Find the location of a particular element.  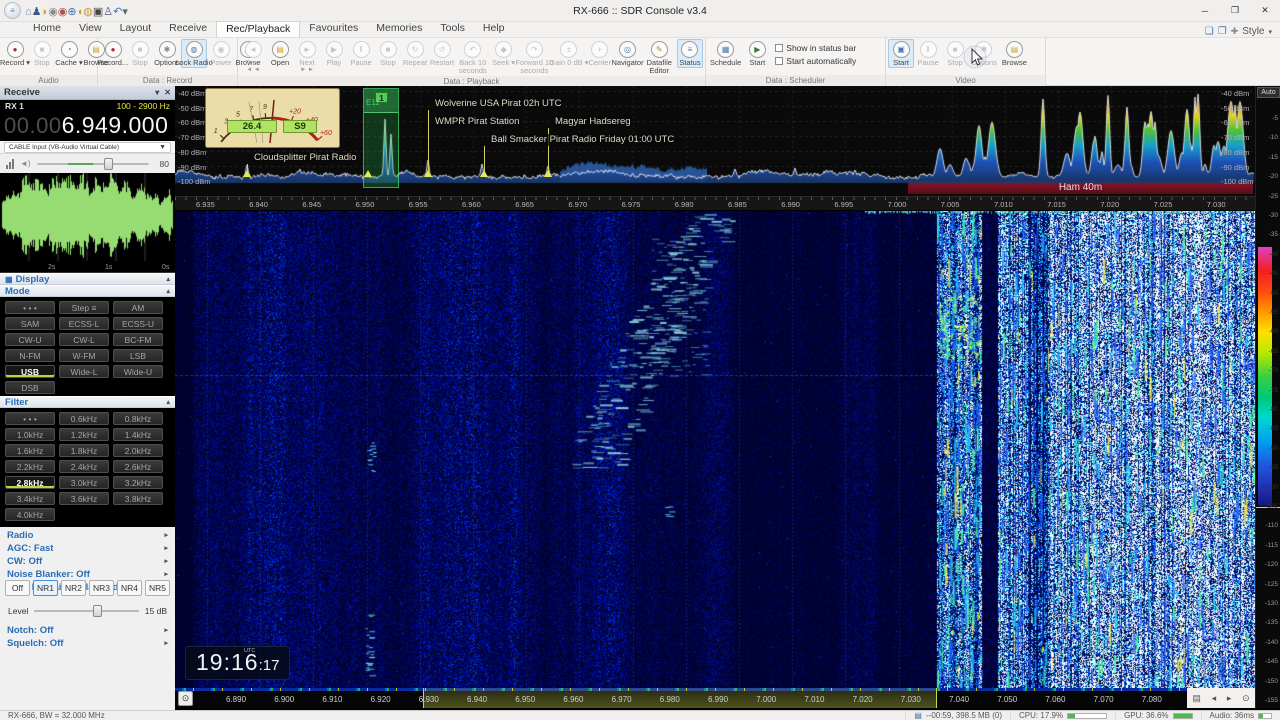

more-icon: ▾ is located at coordinates (125, 12).